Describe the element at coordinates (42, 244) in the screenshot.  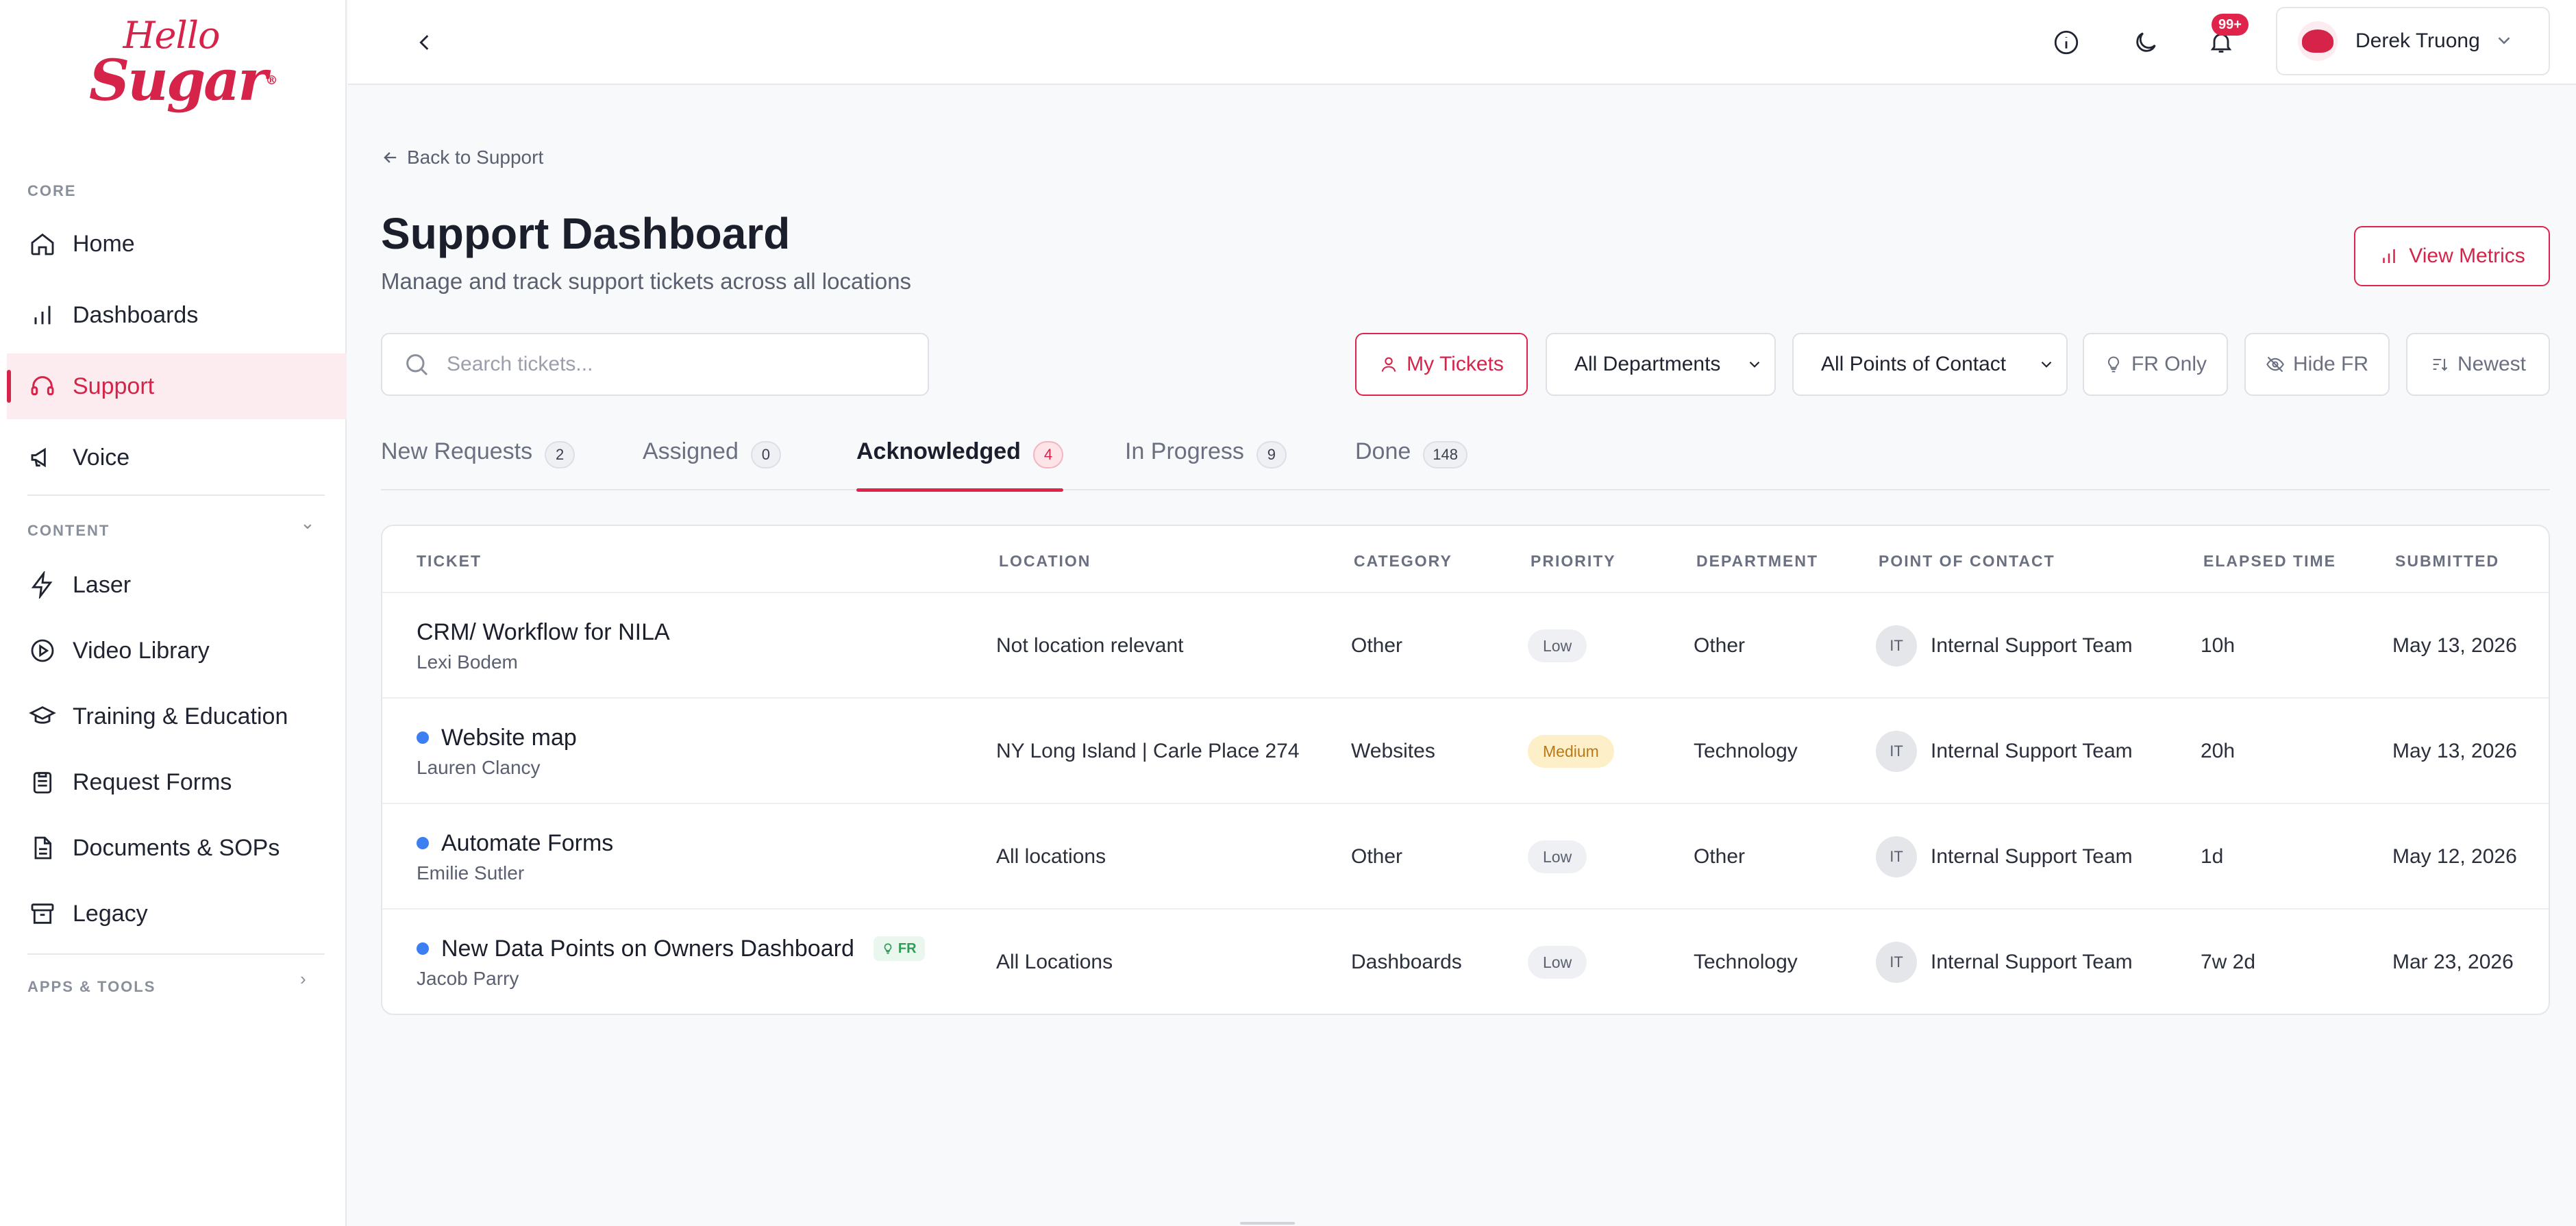
I see `home-icon` at that location.